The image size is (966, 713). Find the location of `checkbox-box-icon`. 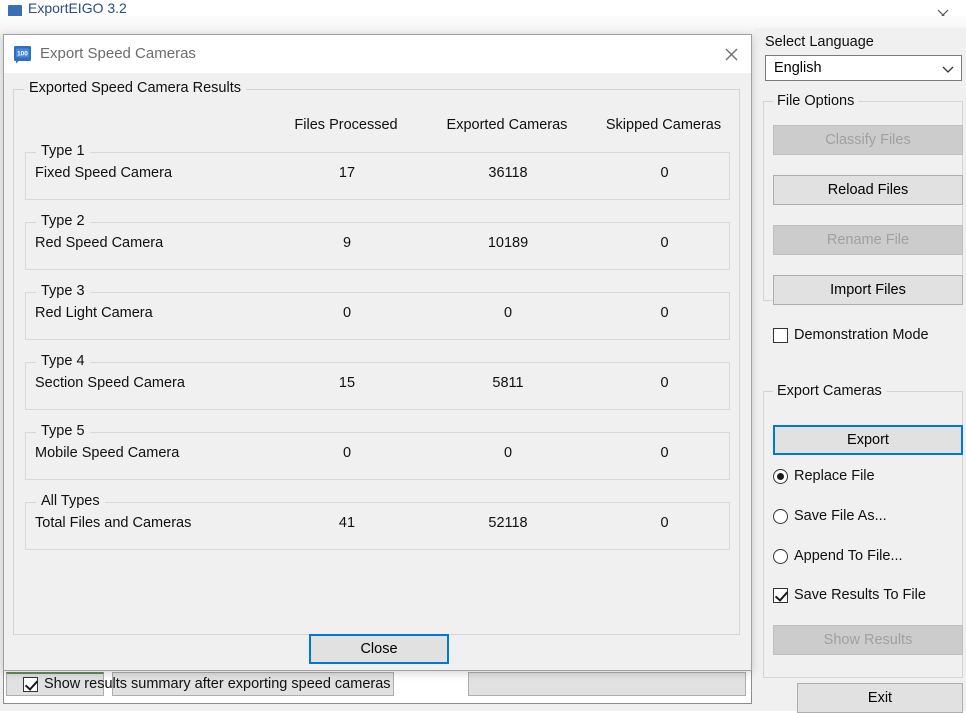

checkbox-box-icon is located at coordinates (780, 335).